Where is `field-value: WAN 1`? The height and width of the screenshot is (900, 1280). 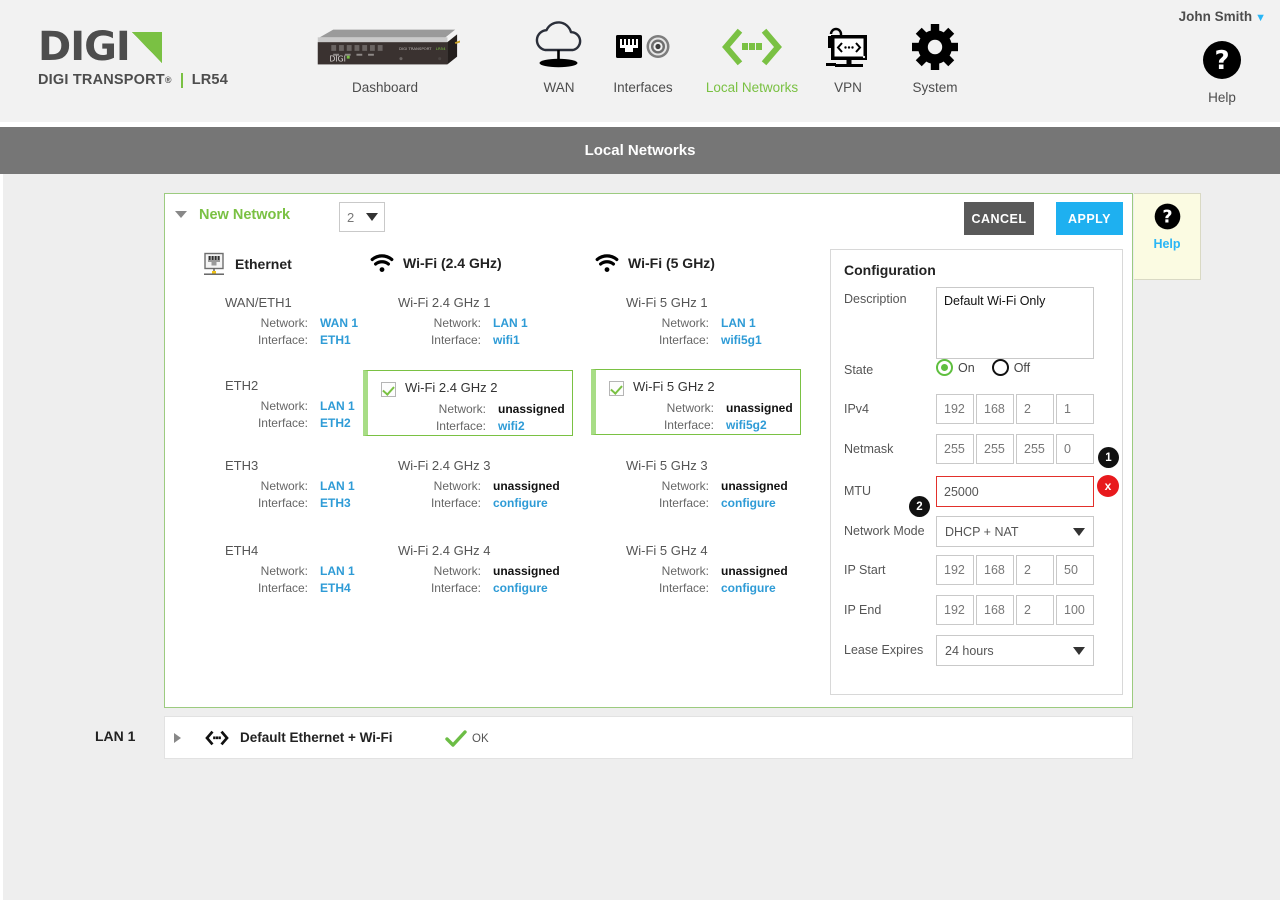 field-value: WAN 1 is located at coordinates (339, 323).